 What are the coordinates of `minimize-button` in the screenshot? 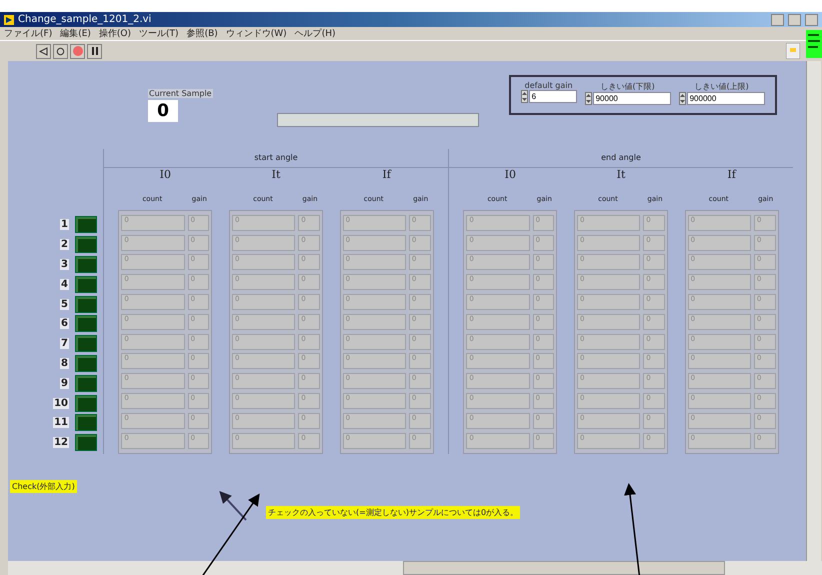 It's located at (777, 20).